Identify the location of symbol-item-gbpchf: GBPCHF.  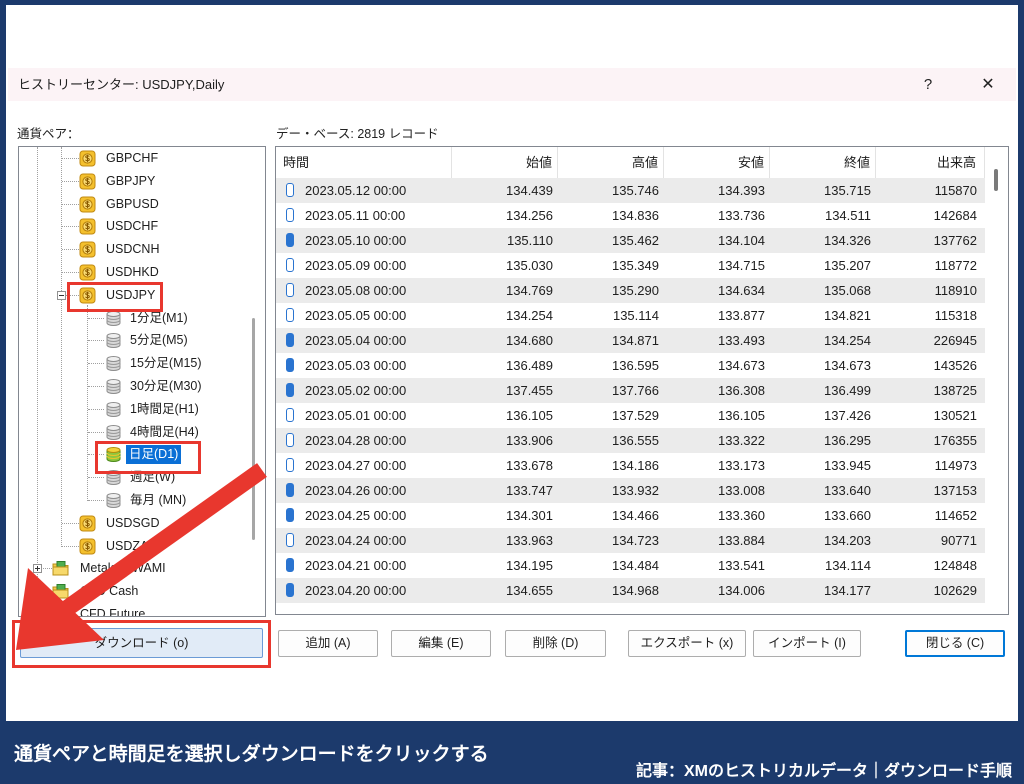
(134, 158).